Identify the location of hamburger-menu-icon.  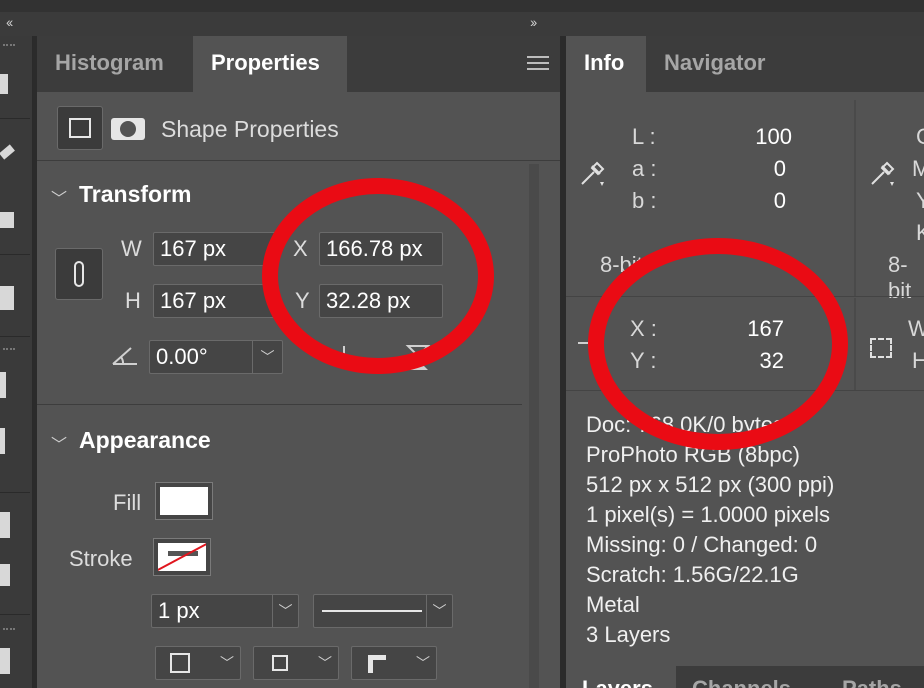
(538, 63).